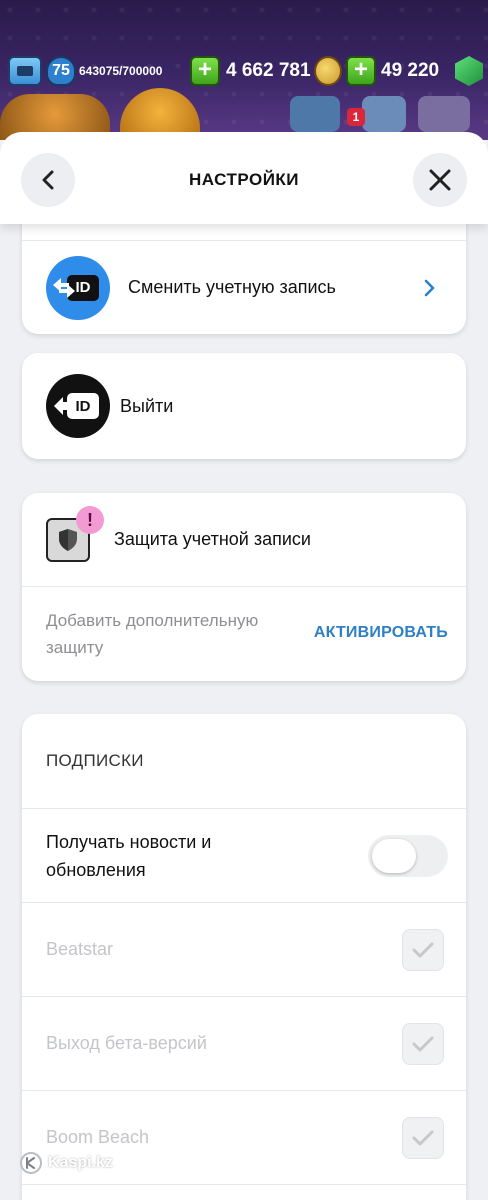 The height and width of the screenshot is (1200, 488). I want to click on subscriptions-header: ПОДПИСКИ, so click(95, 760).